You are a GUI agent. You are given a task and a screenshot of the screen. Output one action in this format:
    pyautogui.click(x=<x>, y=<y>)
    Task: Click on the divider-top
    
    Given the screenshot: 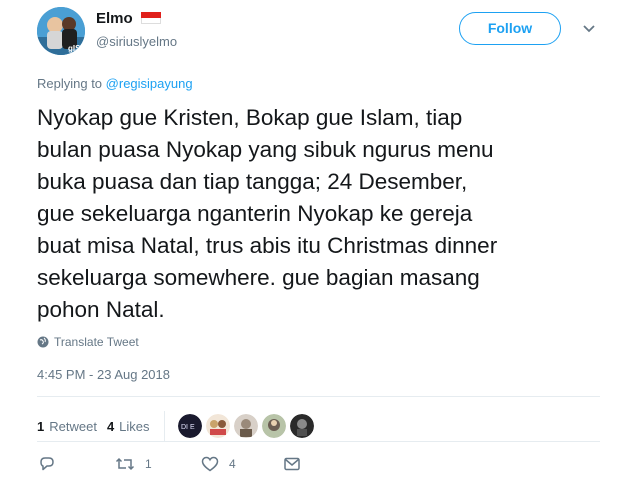 What is the action you would take?
    pyautogui.click(x=318, y=396)
    